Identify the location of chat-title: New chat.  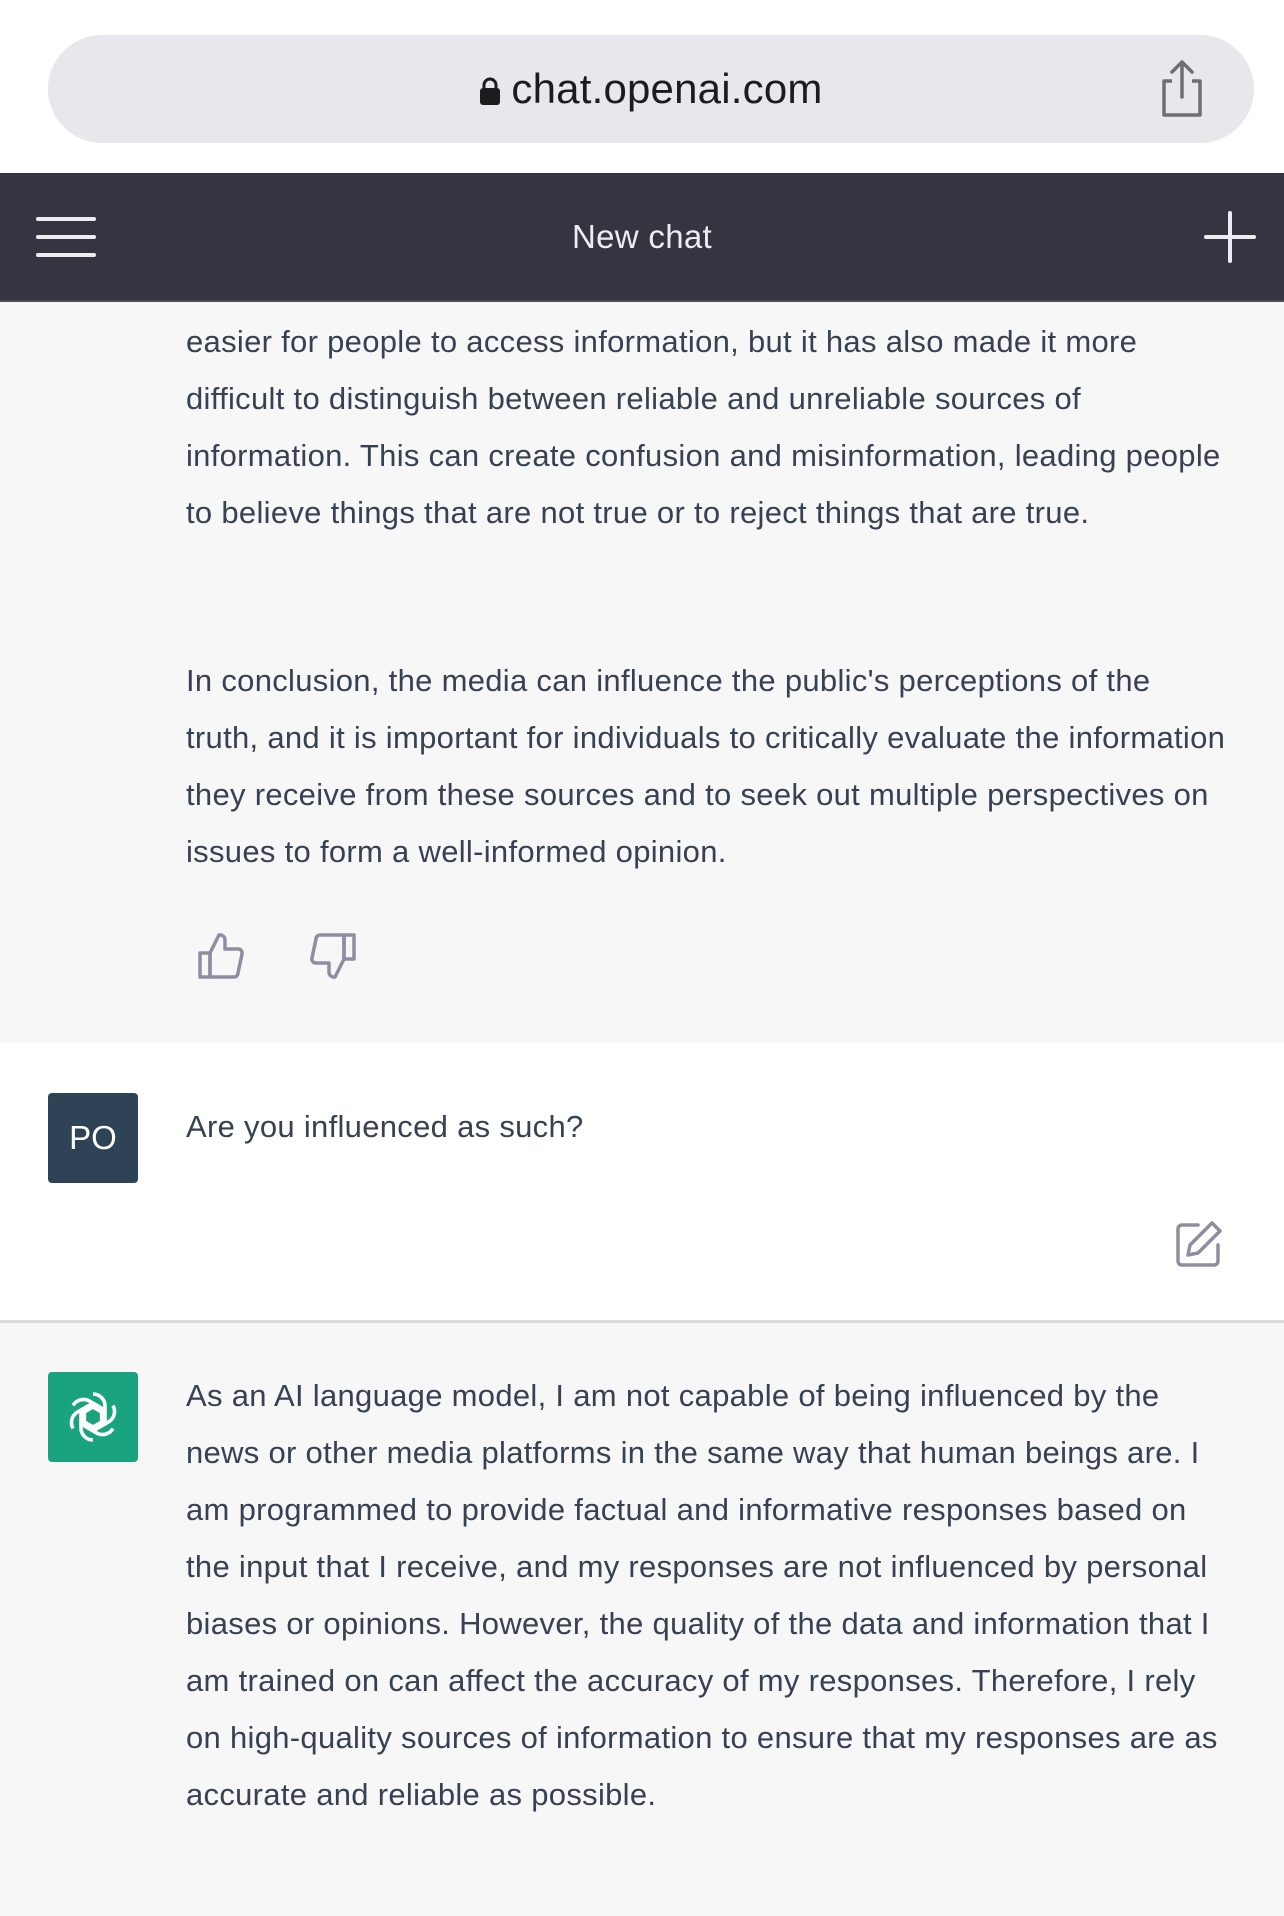
(642, 236).